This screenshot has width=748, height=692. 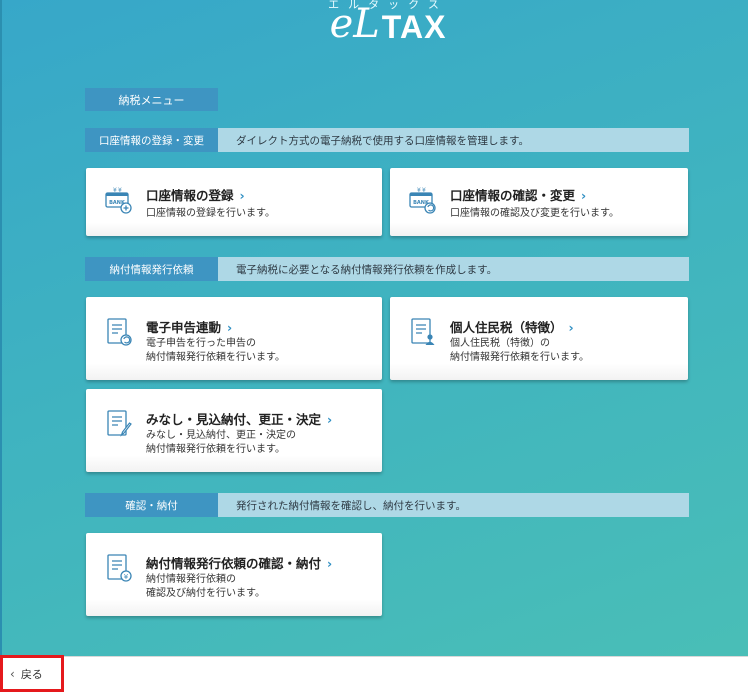 I want to click on page-title: 納税メニュー, so click(x=151, y=99).